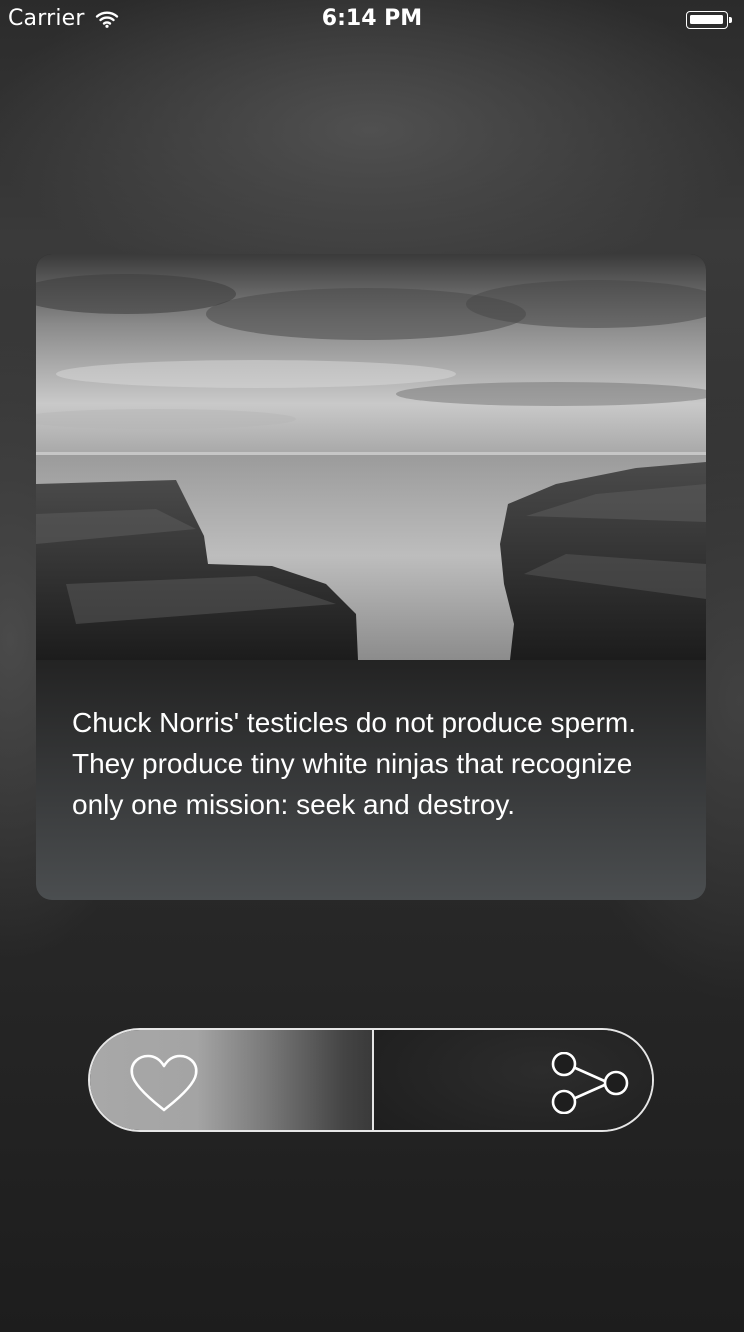 Image resolution: width=744 pixels, height=1332 pixels. I want to click on share-icon, so click(590, 1083).